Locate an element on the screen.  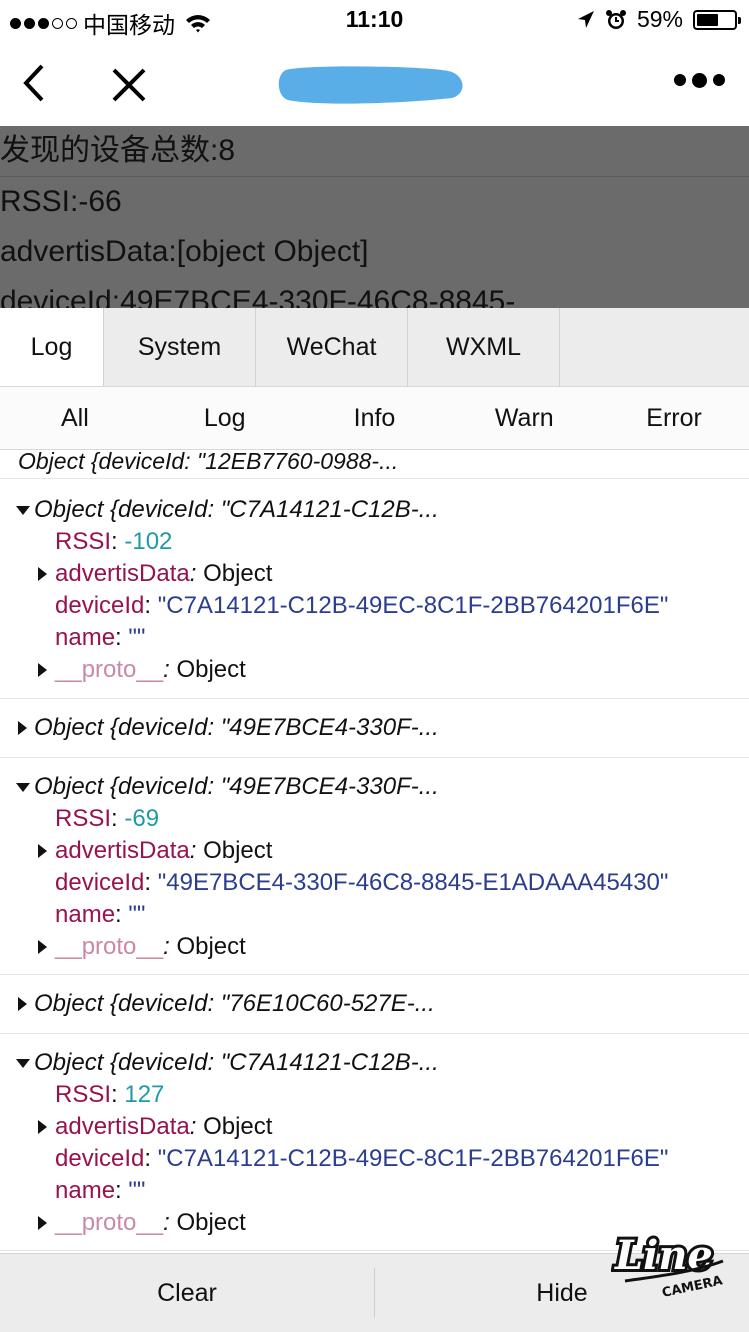
nav-bar is located at coordinates (374, 83).